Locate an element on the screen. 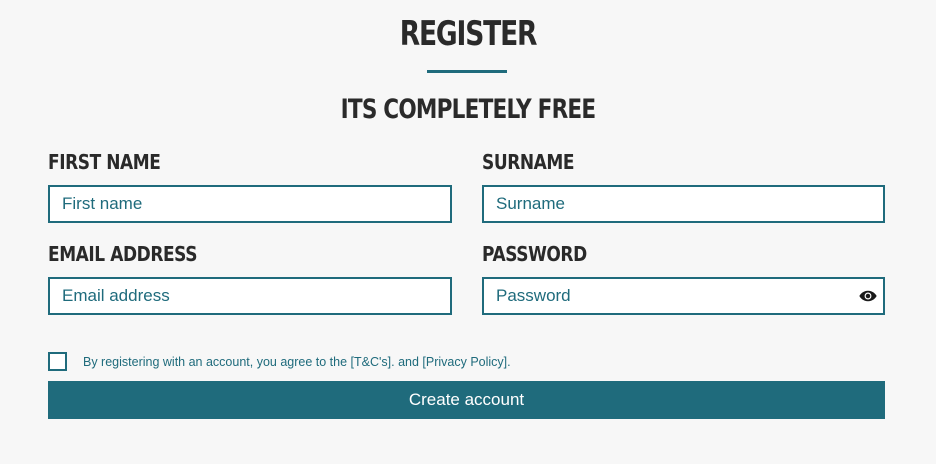 Image resolution: width=936 pixels, height=464 pixels. email-input is located at coordinates (250, 296).